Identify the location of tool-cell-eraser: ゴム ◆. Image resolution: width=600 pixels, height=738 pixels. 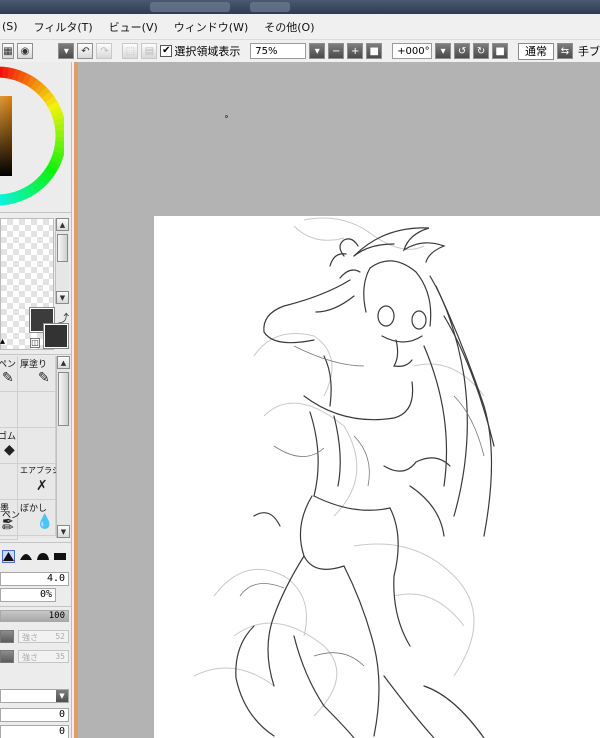
(9, 446).